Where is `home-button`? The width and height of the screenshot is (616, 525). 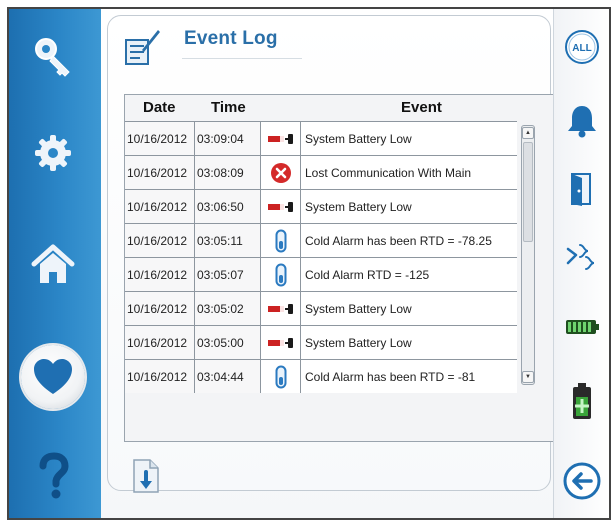 home-button is located at coordinates (53, 265).